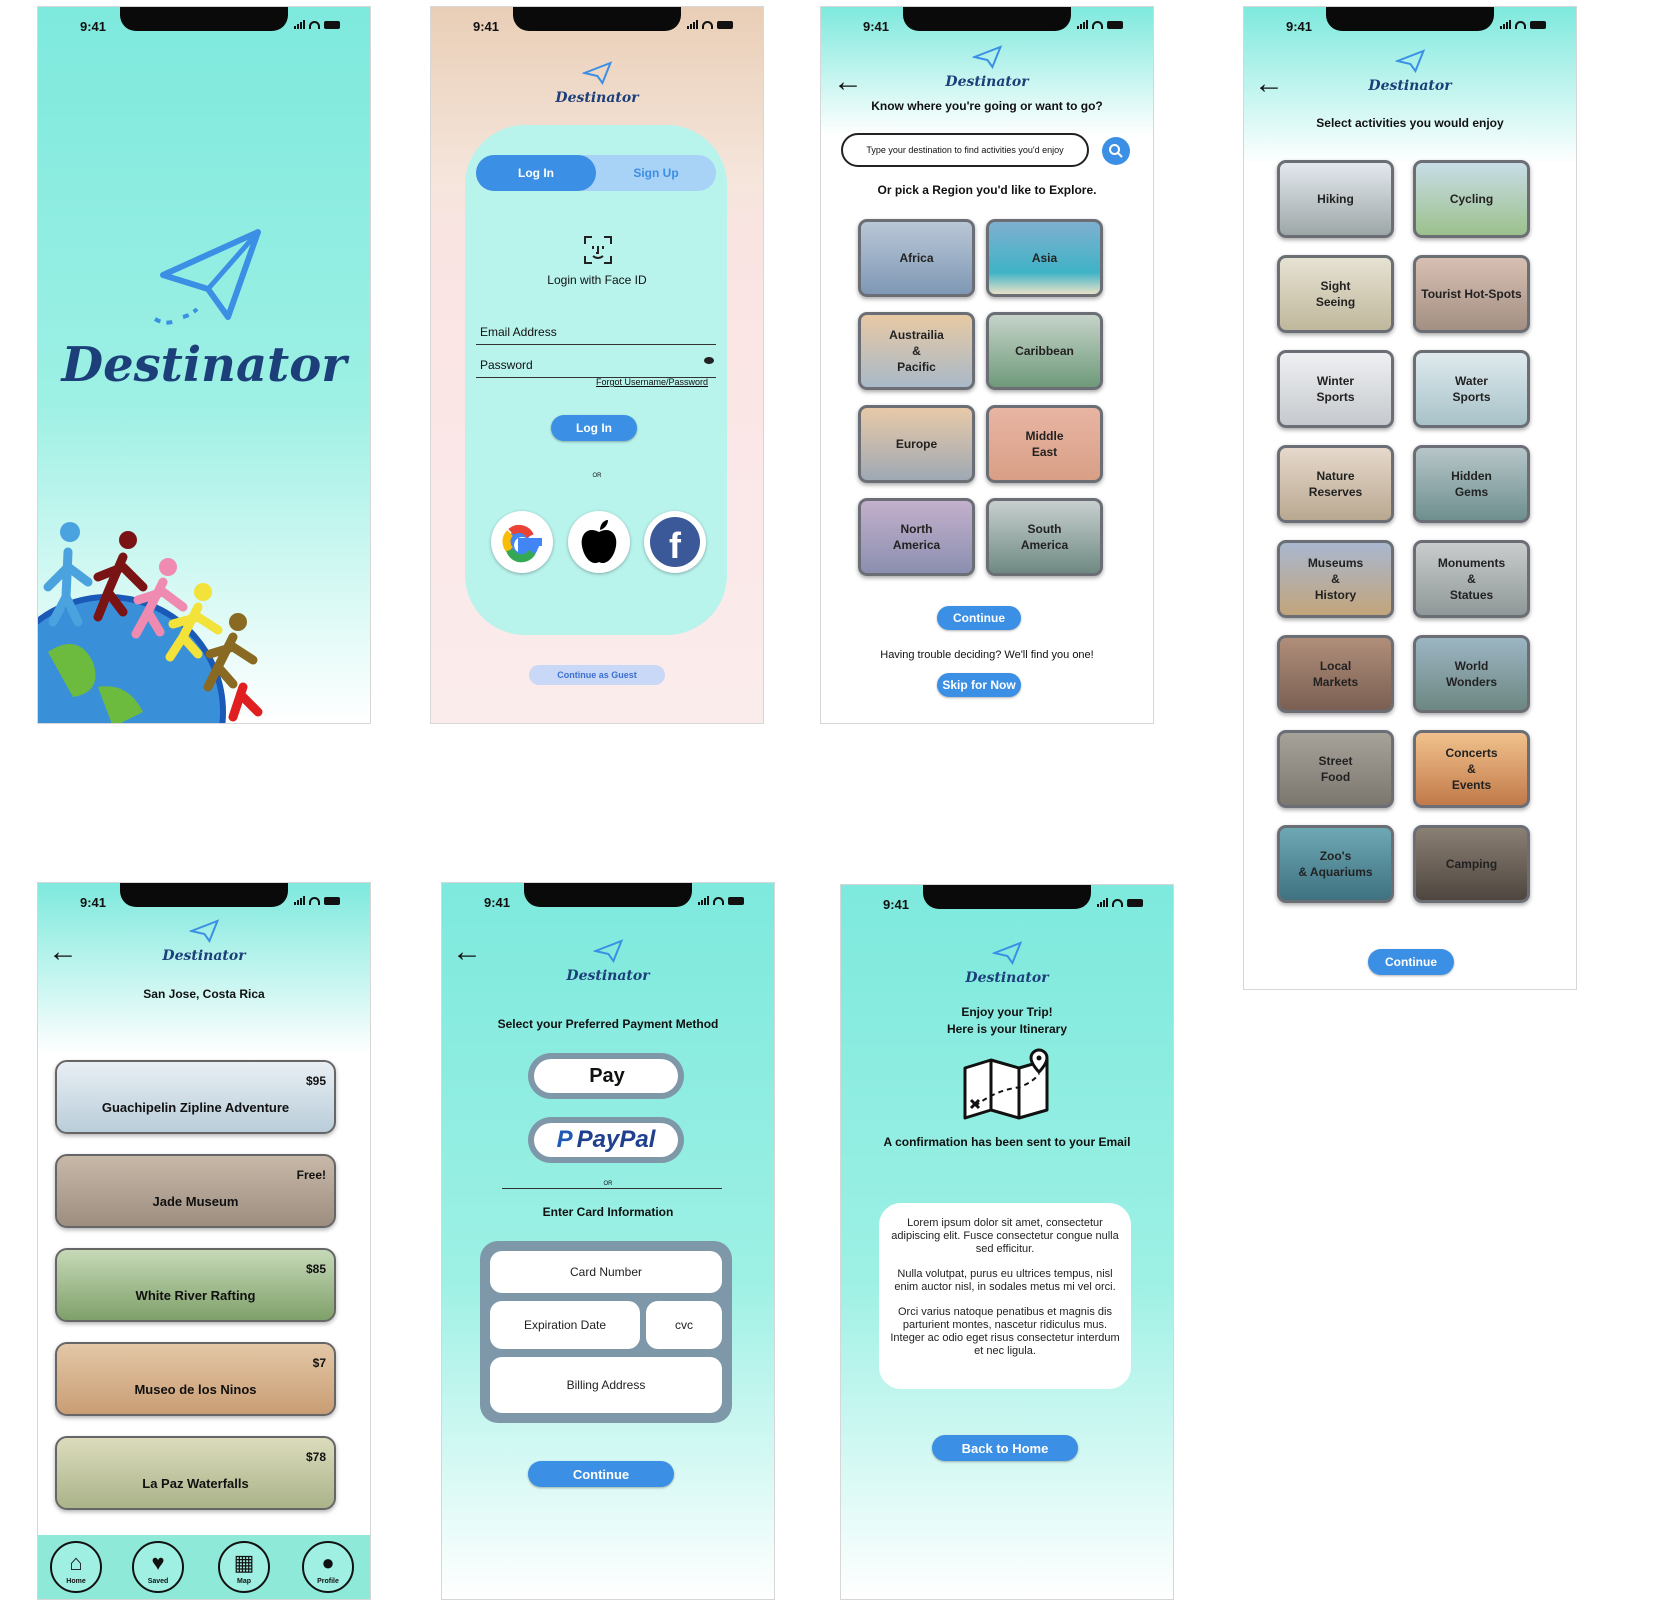  What do you see at coordinates (195, 1107) in the screenshot?
I see `activity-name: Guachipelin Zipline Adventure` at bounding box center [195, 1107].